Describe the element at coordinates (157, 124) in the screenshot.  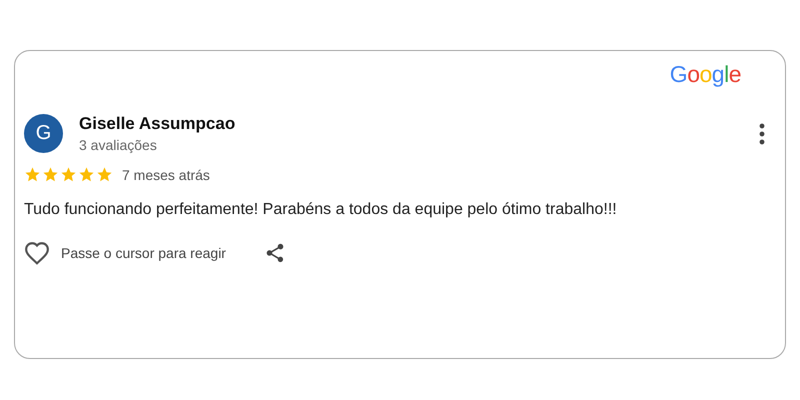
I see `author-name: Giselle Assumpcao` at that location.